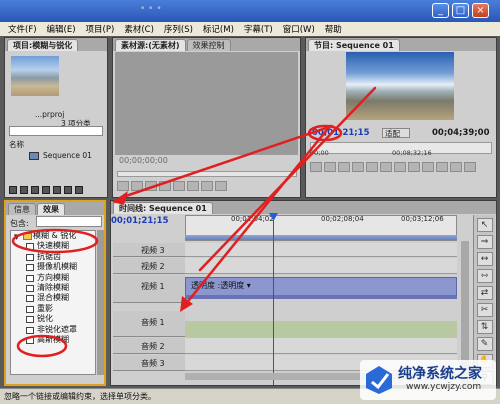 The height and width of the screenshot is (404, 500). Describe the element at coordinates (139, 29) in the screenshot. I see `menu-clip: 素材(C)` at that location.